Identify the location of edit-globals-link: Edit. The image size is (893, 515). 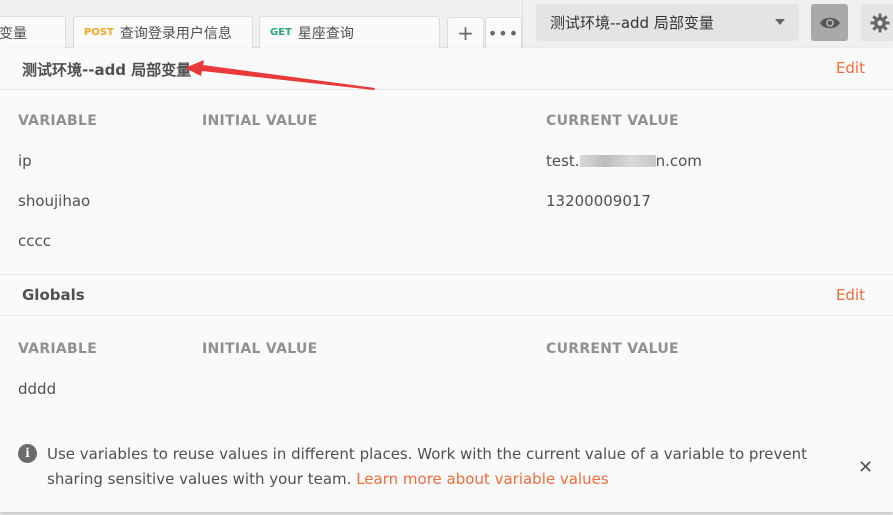
(850, 295).